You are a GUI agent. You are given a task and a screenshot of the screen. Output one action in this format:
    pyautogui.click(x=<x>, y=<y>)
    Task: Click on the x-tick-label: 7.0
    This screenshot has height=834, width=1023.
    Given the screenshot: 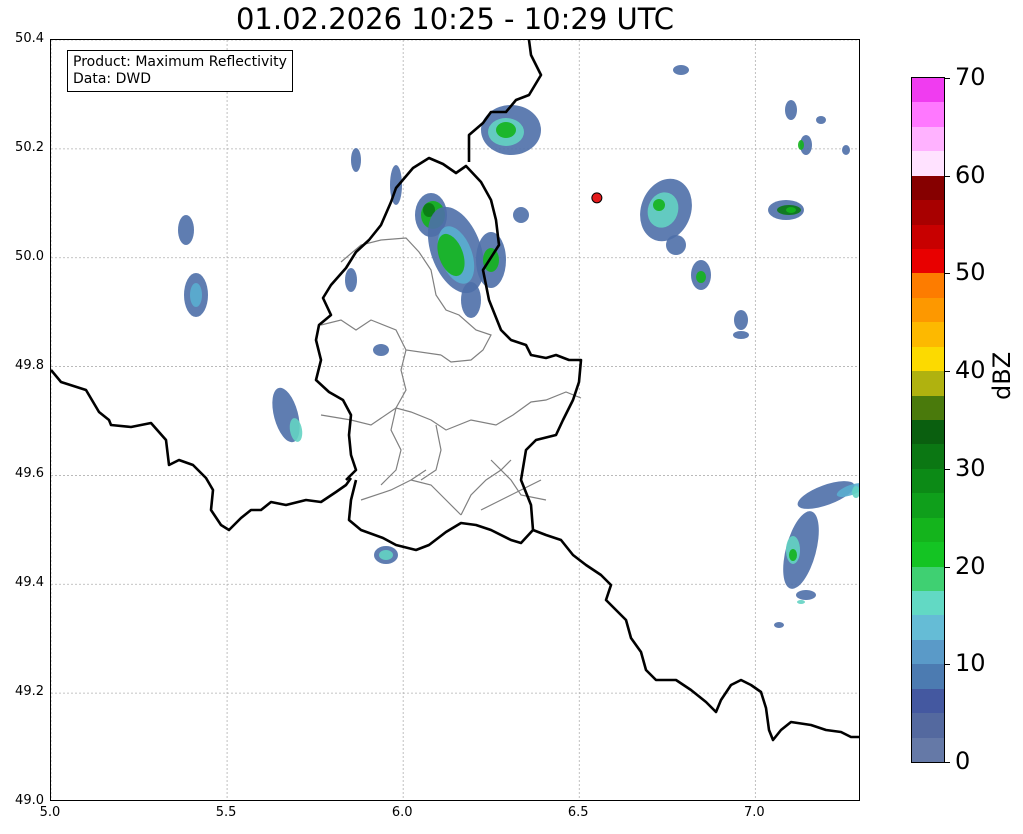 What is the action you would take?
    pyautogui.click(x=754, y=812)
    